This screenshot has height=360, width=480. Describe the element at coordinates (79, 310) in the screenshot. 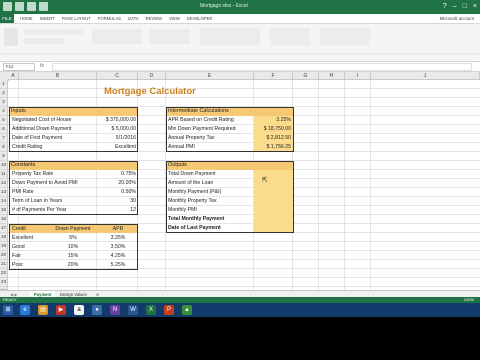

I see `amazon-icon: a` at that location.